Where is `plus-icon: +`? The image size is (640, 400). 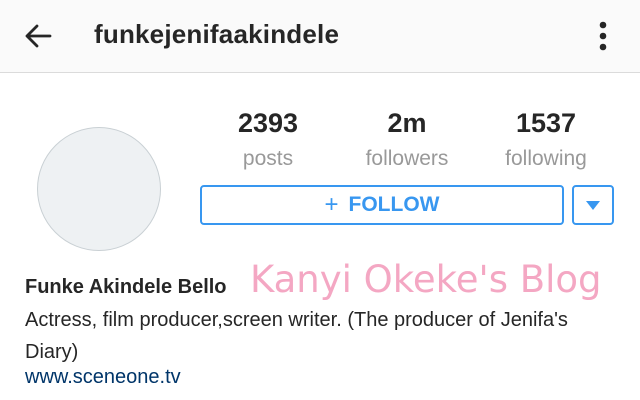 plus-icon: + is located at coordinates (331, 204).